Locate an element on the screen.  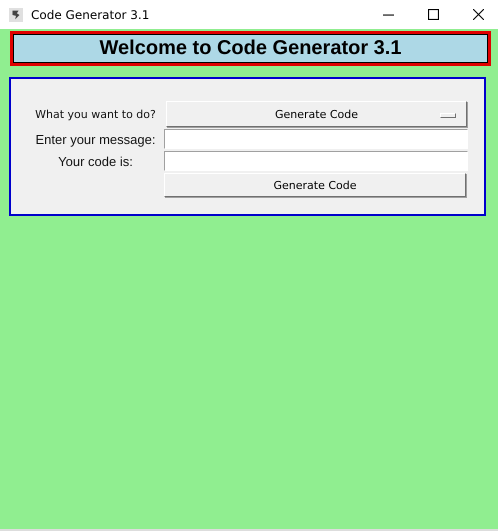
message-field is located at coordinates (316, 139).